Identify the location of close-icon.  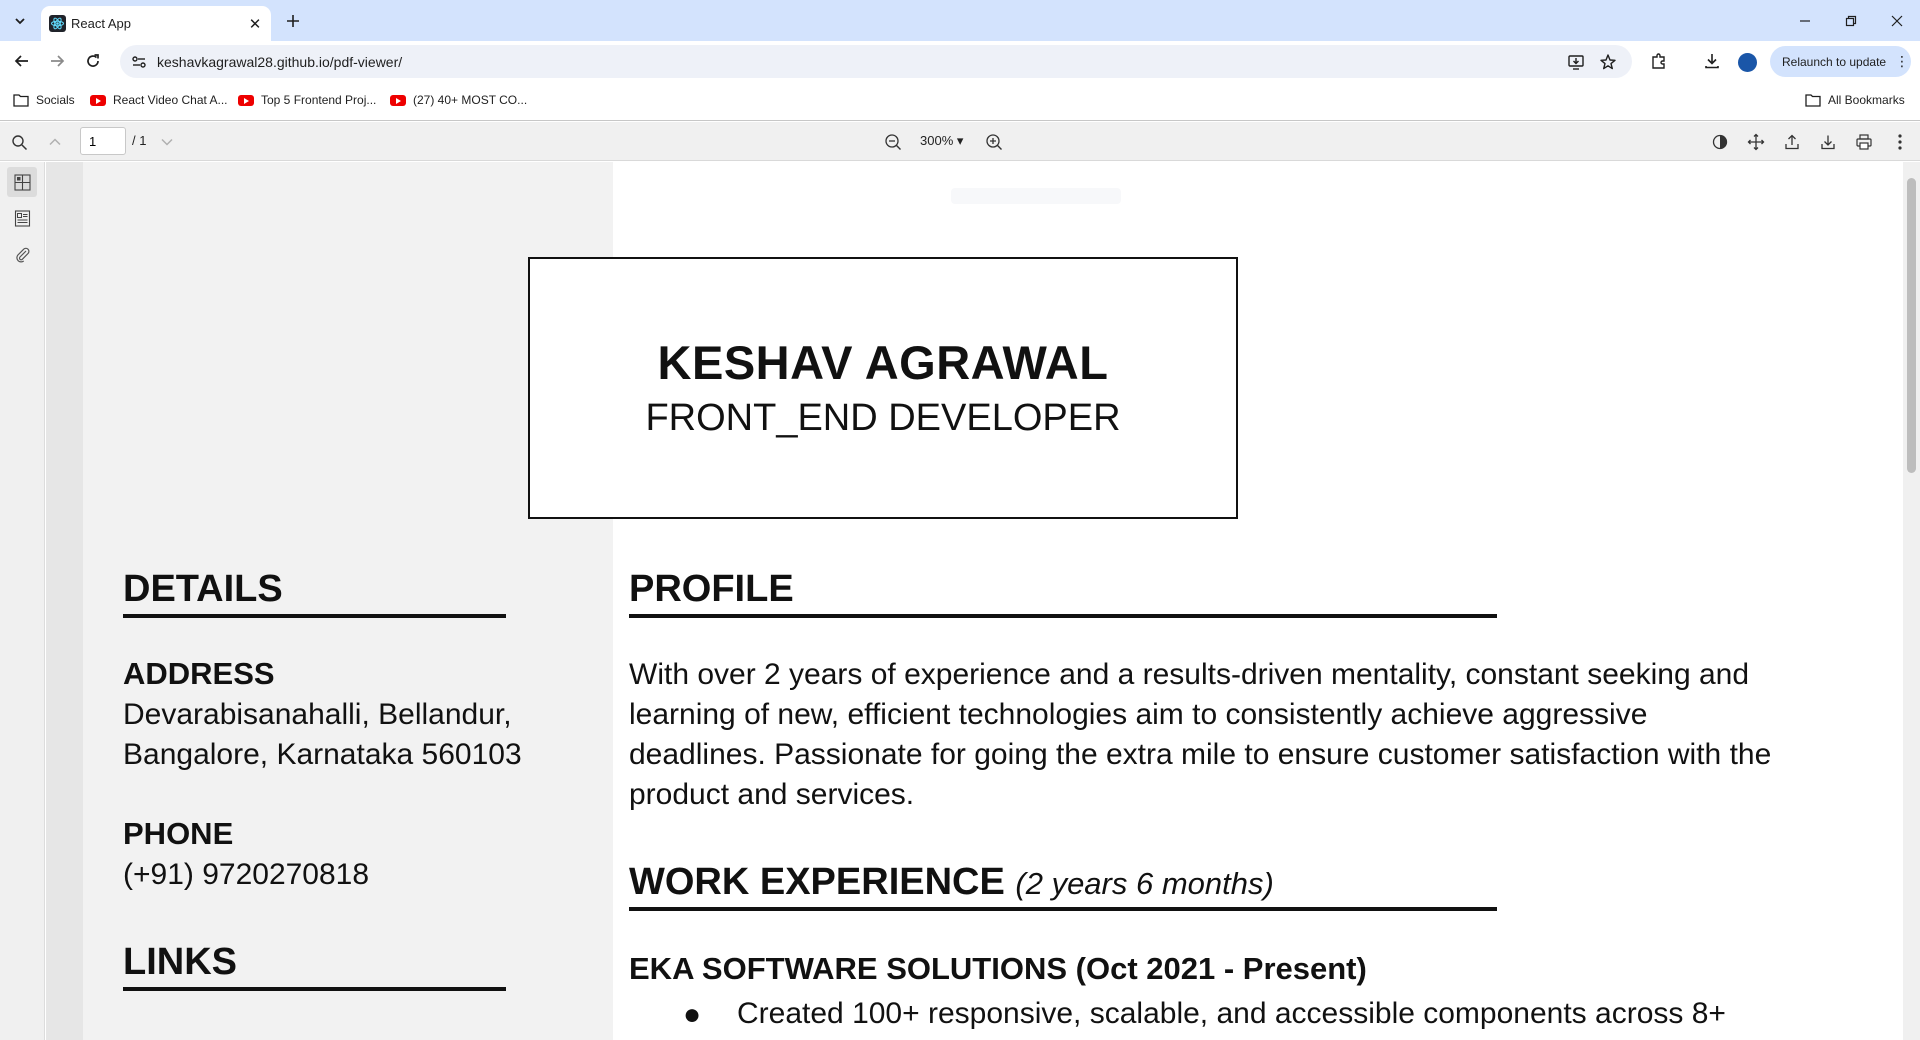
(1897, 20).